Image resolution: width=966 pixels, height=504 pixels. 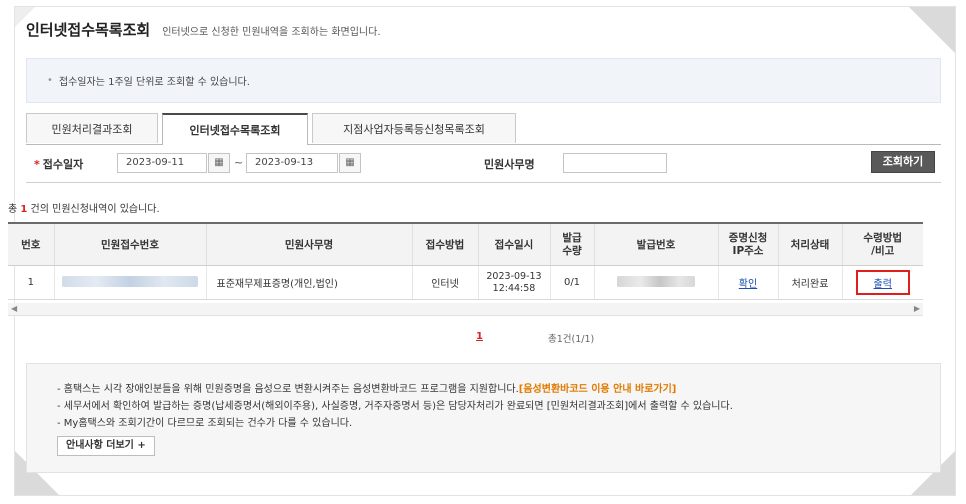 I want to click on print-box-highlight: 출력, so click(x=882, y=282).